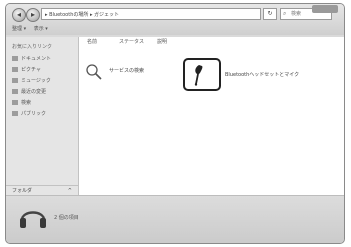  What do you see at coordinates (126, 70) in the screenshot?
I see `search-service-item: サービスの検索` at bounding box center [126, 70].